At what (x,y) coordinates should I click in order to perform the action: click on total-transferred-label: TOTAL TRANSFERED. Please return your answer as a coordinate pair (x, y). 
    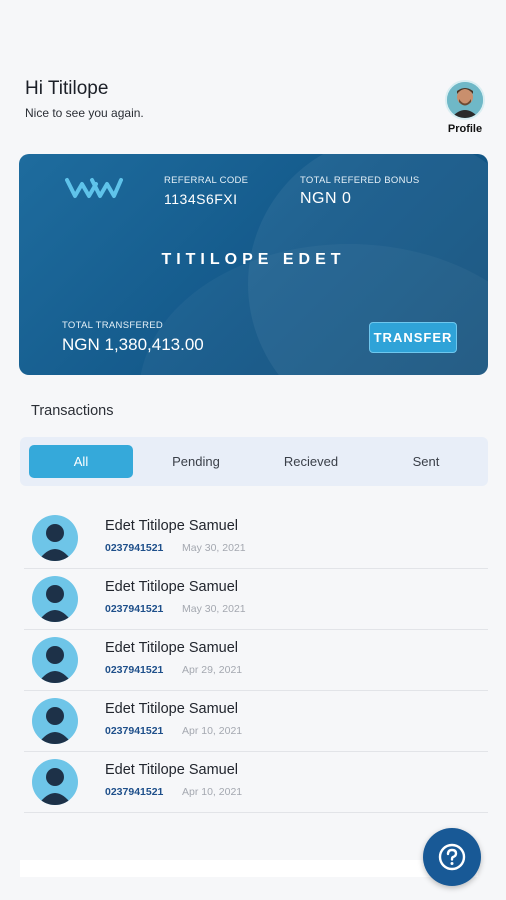
    Looking at the image, I should click on (113, 325).